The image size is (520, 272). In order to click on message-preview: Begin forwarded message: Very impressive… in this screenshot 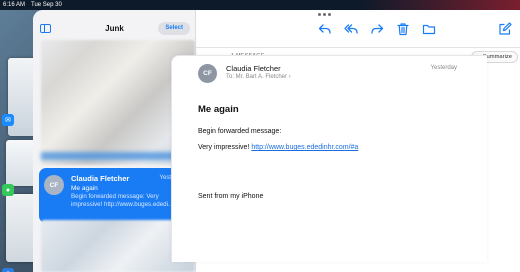, I will do `click(123, 200)`.